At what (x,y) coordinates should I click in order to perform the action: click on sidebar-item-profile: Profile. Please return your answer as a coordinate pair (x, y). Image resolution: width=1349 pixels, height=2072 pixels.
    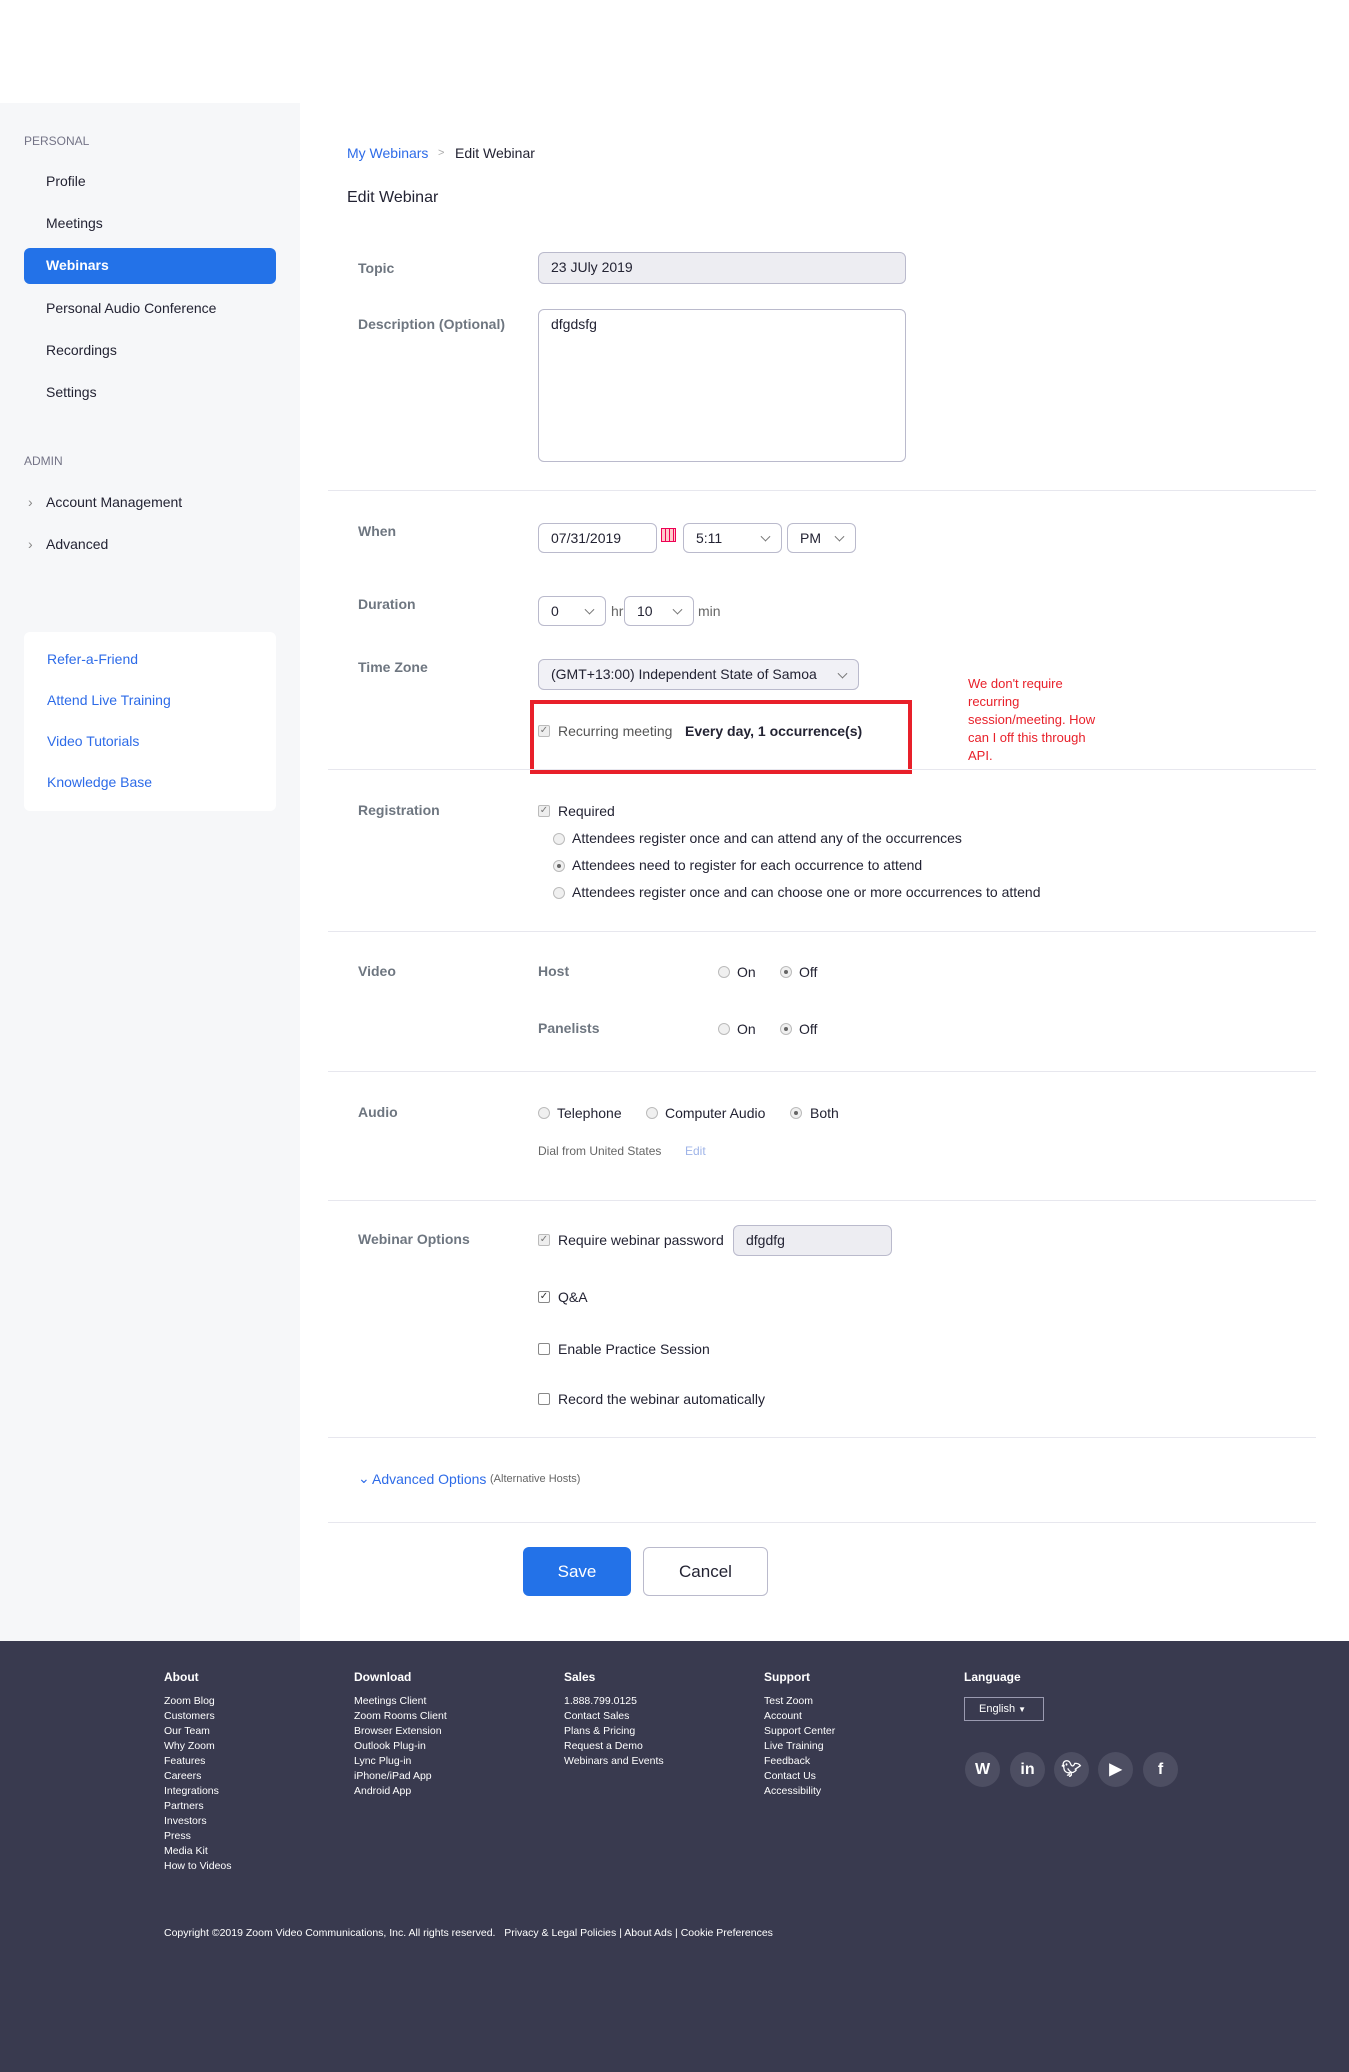
    Looking at the image, I should click on (66, 181).